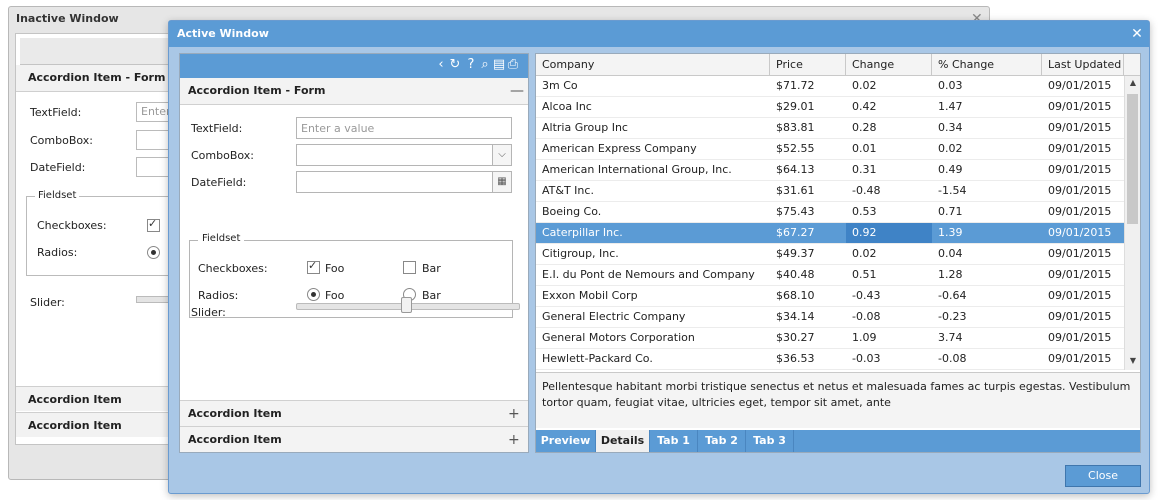  What do you see at coordinates (566, 441) in the screenshot?
I see `tab-preview: Preview` at bounding box center [566, 441].